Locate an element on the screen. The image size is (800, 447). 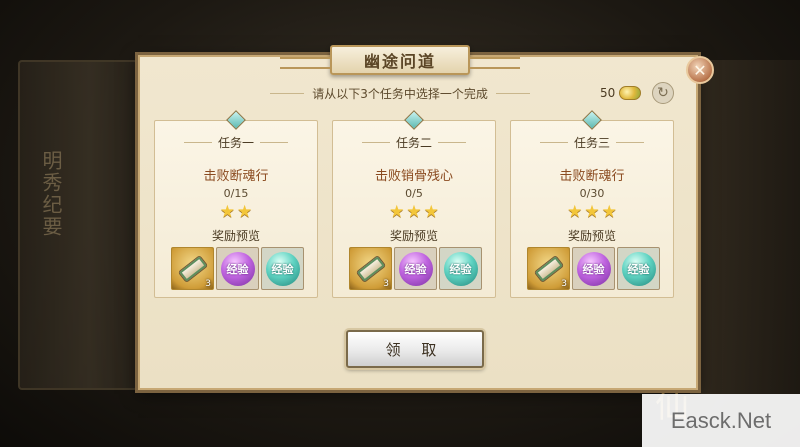
subtitle-divider-left is located at coordinates (287, 93).